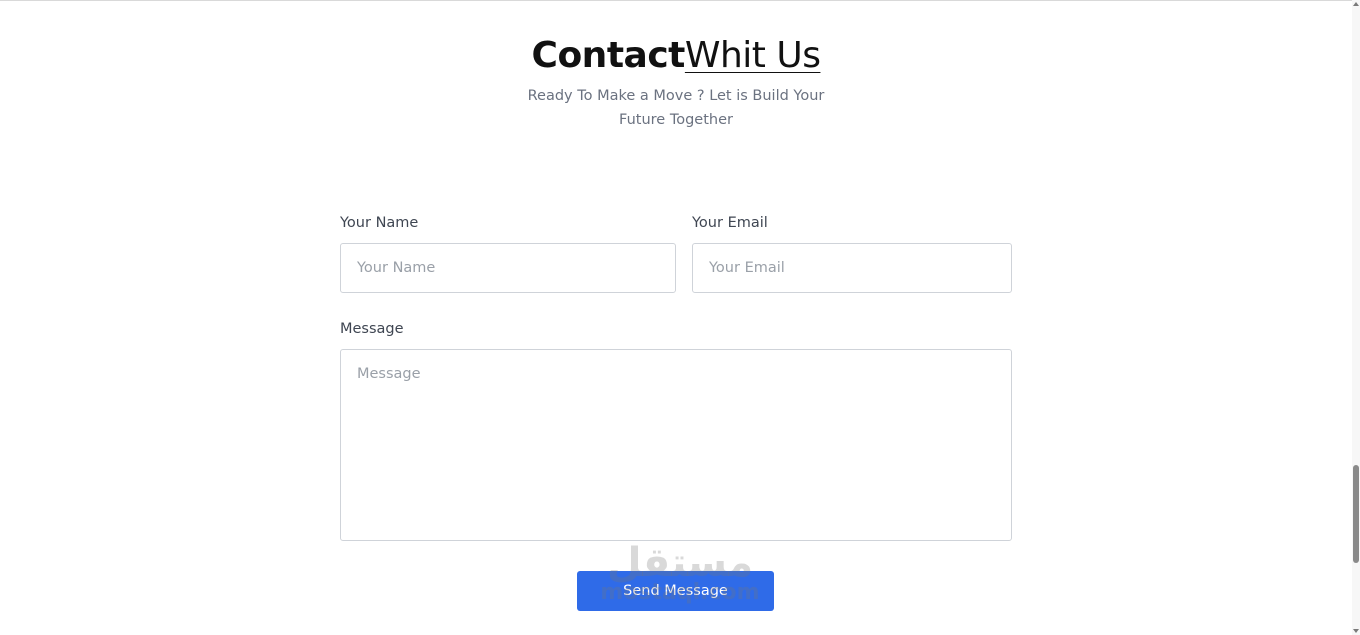 This screenshot has height=635, width=1360. What do you see at coordinates (608, 55) in the screenshot?
I see `title-bold-part: Contact` at bounding box center [608, 55].